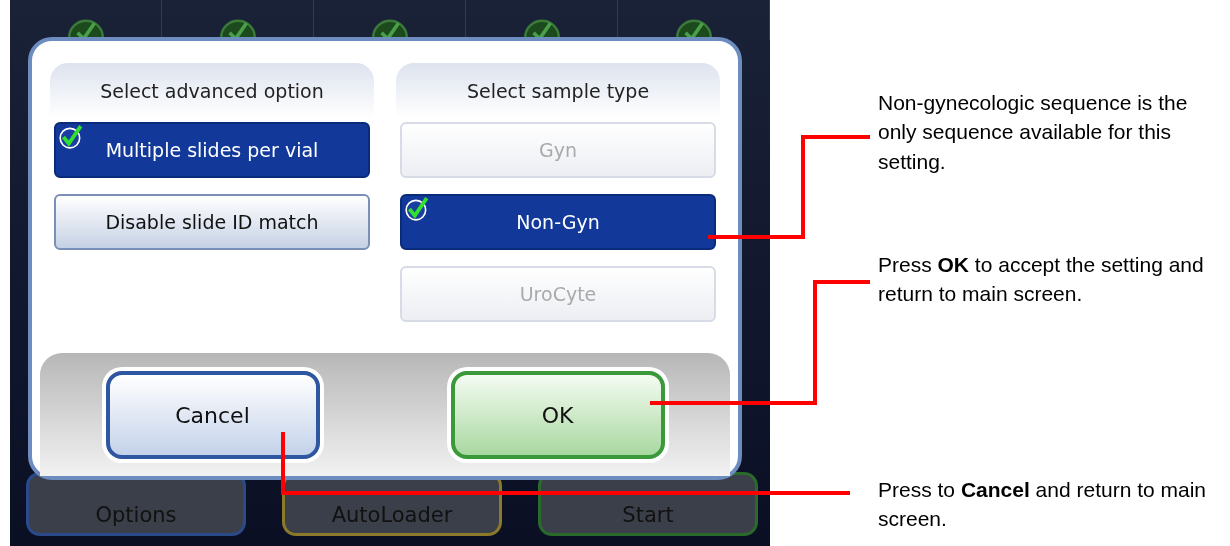  What do you see at coordinates (558, 222) in the screenshot?
I see `option-button: Non-Gyn` at bounding box center [558, 222].